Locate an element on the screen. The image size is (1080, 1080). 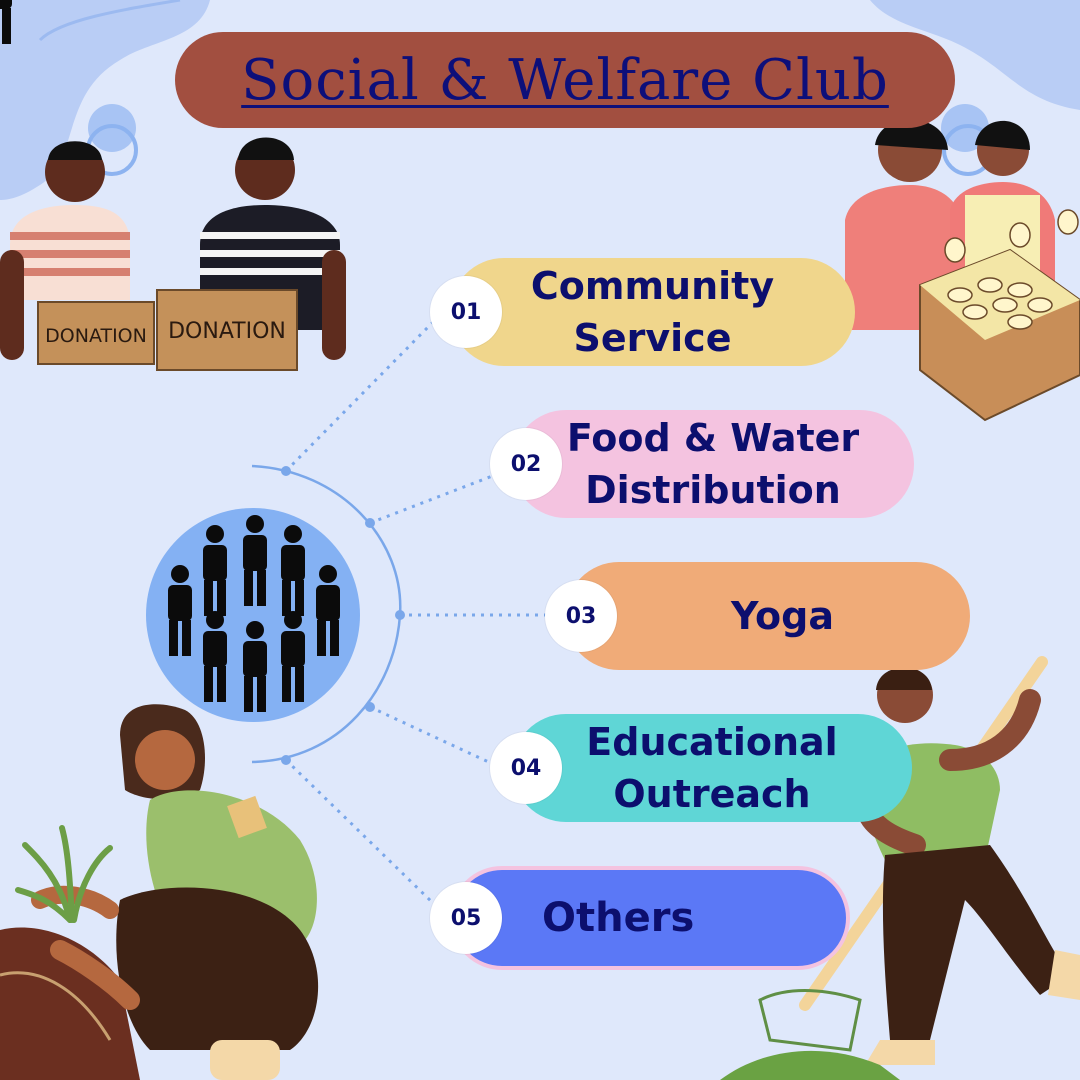
item-label: Food & Water Distribution is located at coordinates (713, 464).